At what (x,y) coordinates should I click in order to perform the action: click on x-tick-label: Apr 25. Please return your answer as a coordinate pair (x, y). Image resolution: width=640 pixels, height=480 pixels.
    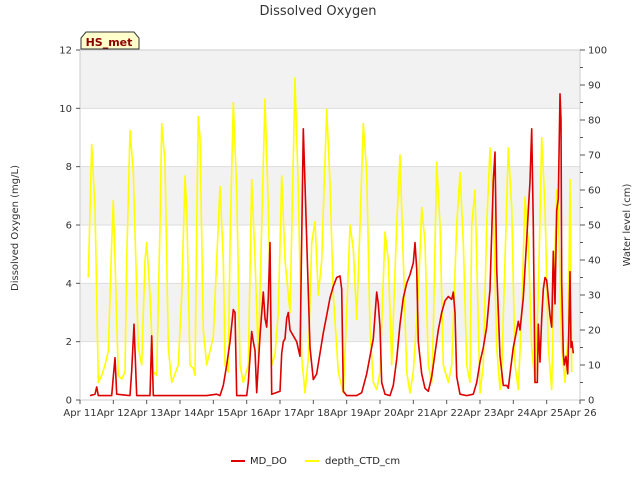
    Looking at the image, I should click on (546, 413).